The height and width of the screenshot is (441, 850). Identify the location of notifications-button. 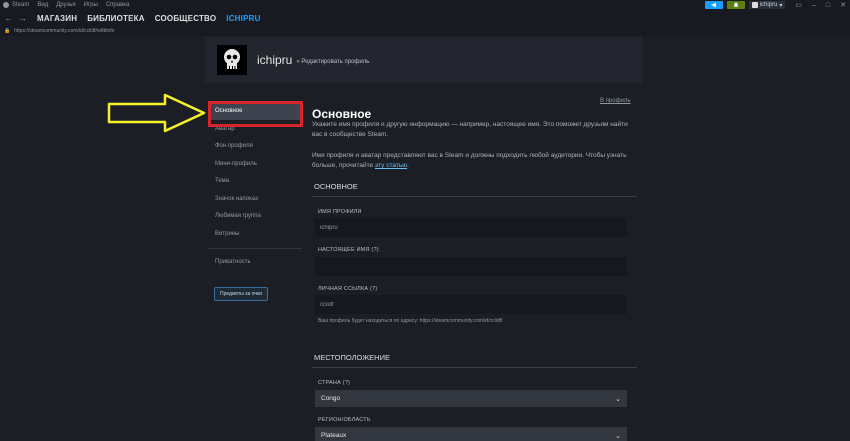
(735, 5).